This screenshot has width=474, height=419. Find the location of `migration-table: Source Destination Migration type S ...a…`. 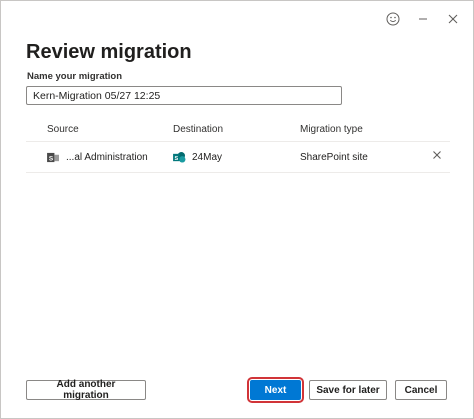

migration-table: Source Destination Migration type S ...a… is located at coordinates (238, 146).